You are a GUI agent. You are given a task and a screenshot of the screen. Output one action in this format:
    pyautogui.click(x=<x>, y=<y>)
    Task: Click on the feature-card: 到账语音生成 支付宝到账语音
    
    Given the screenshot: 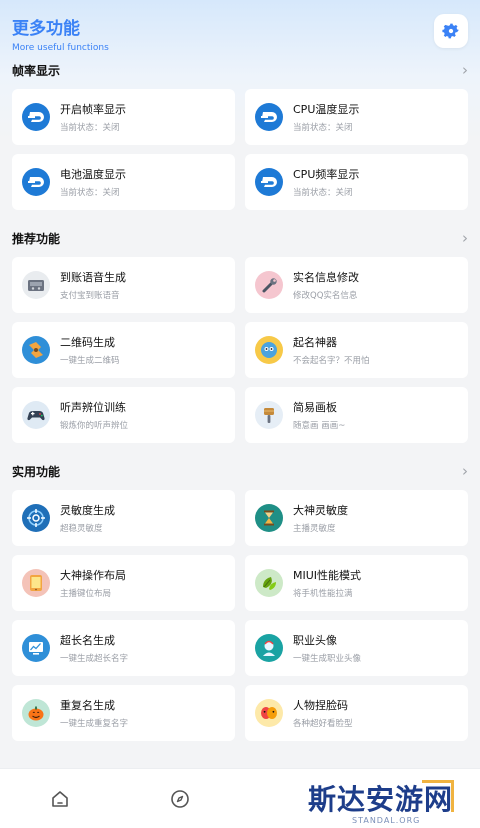 What is the action you would take?
    pyautogui.click(x=123, y=285)
    